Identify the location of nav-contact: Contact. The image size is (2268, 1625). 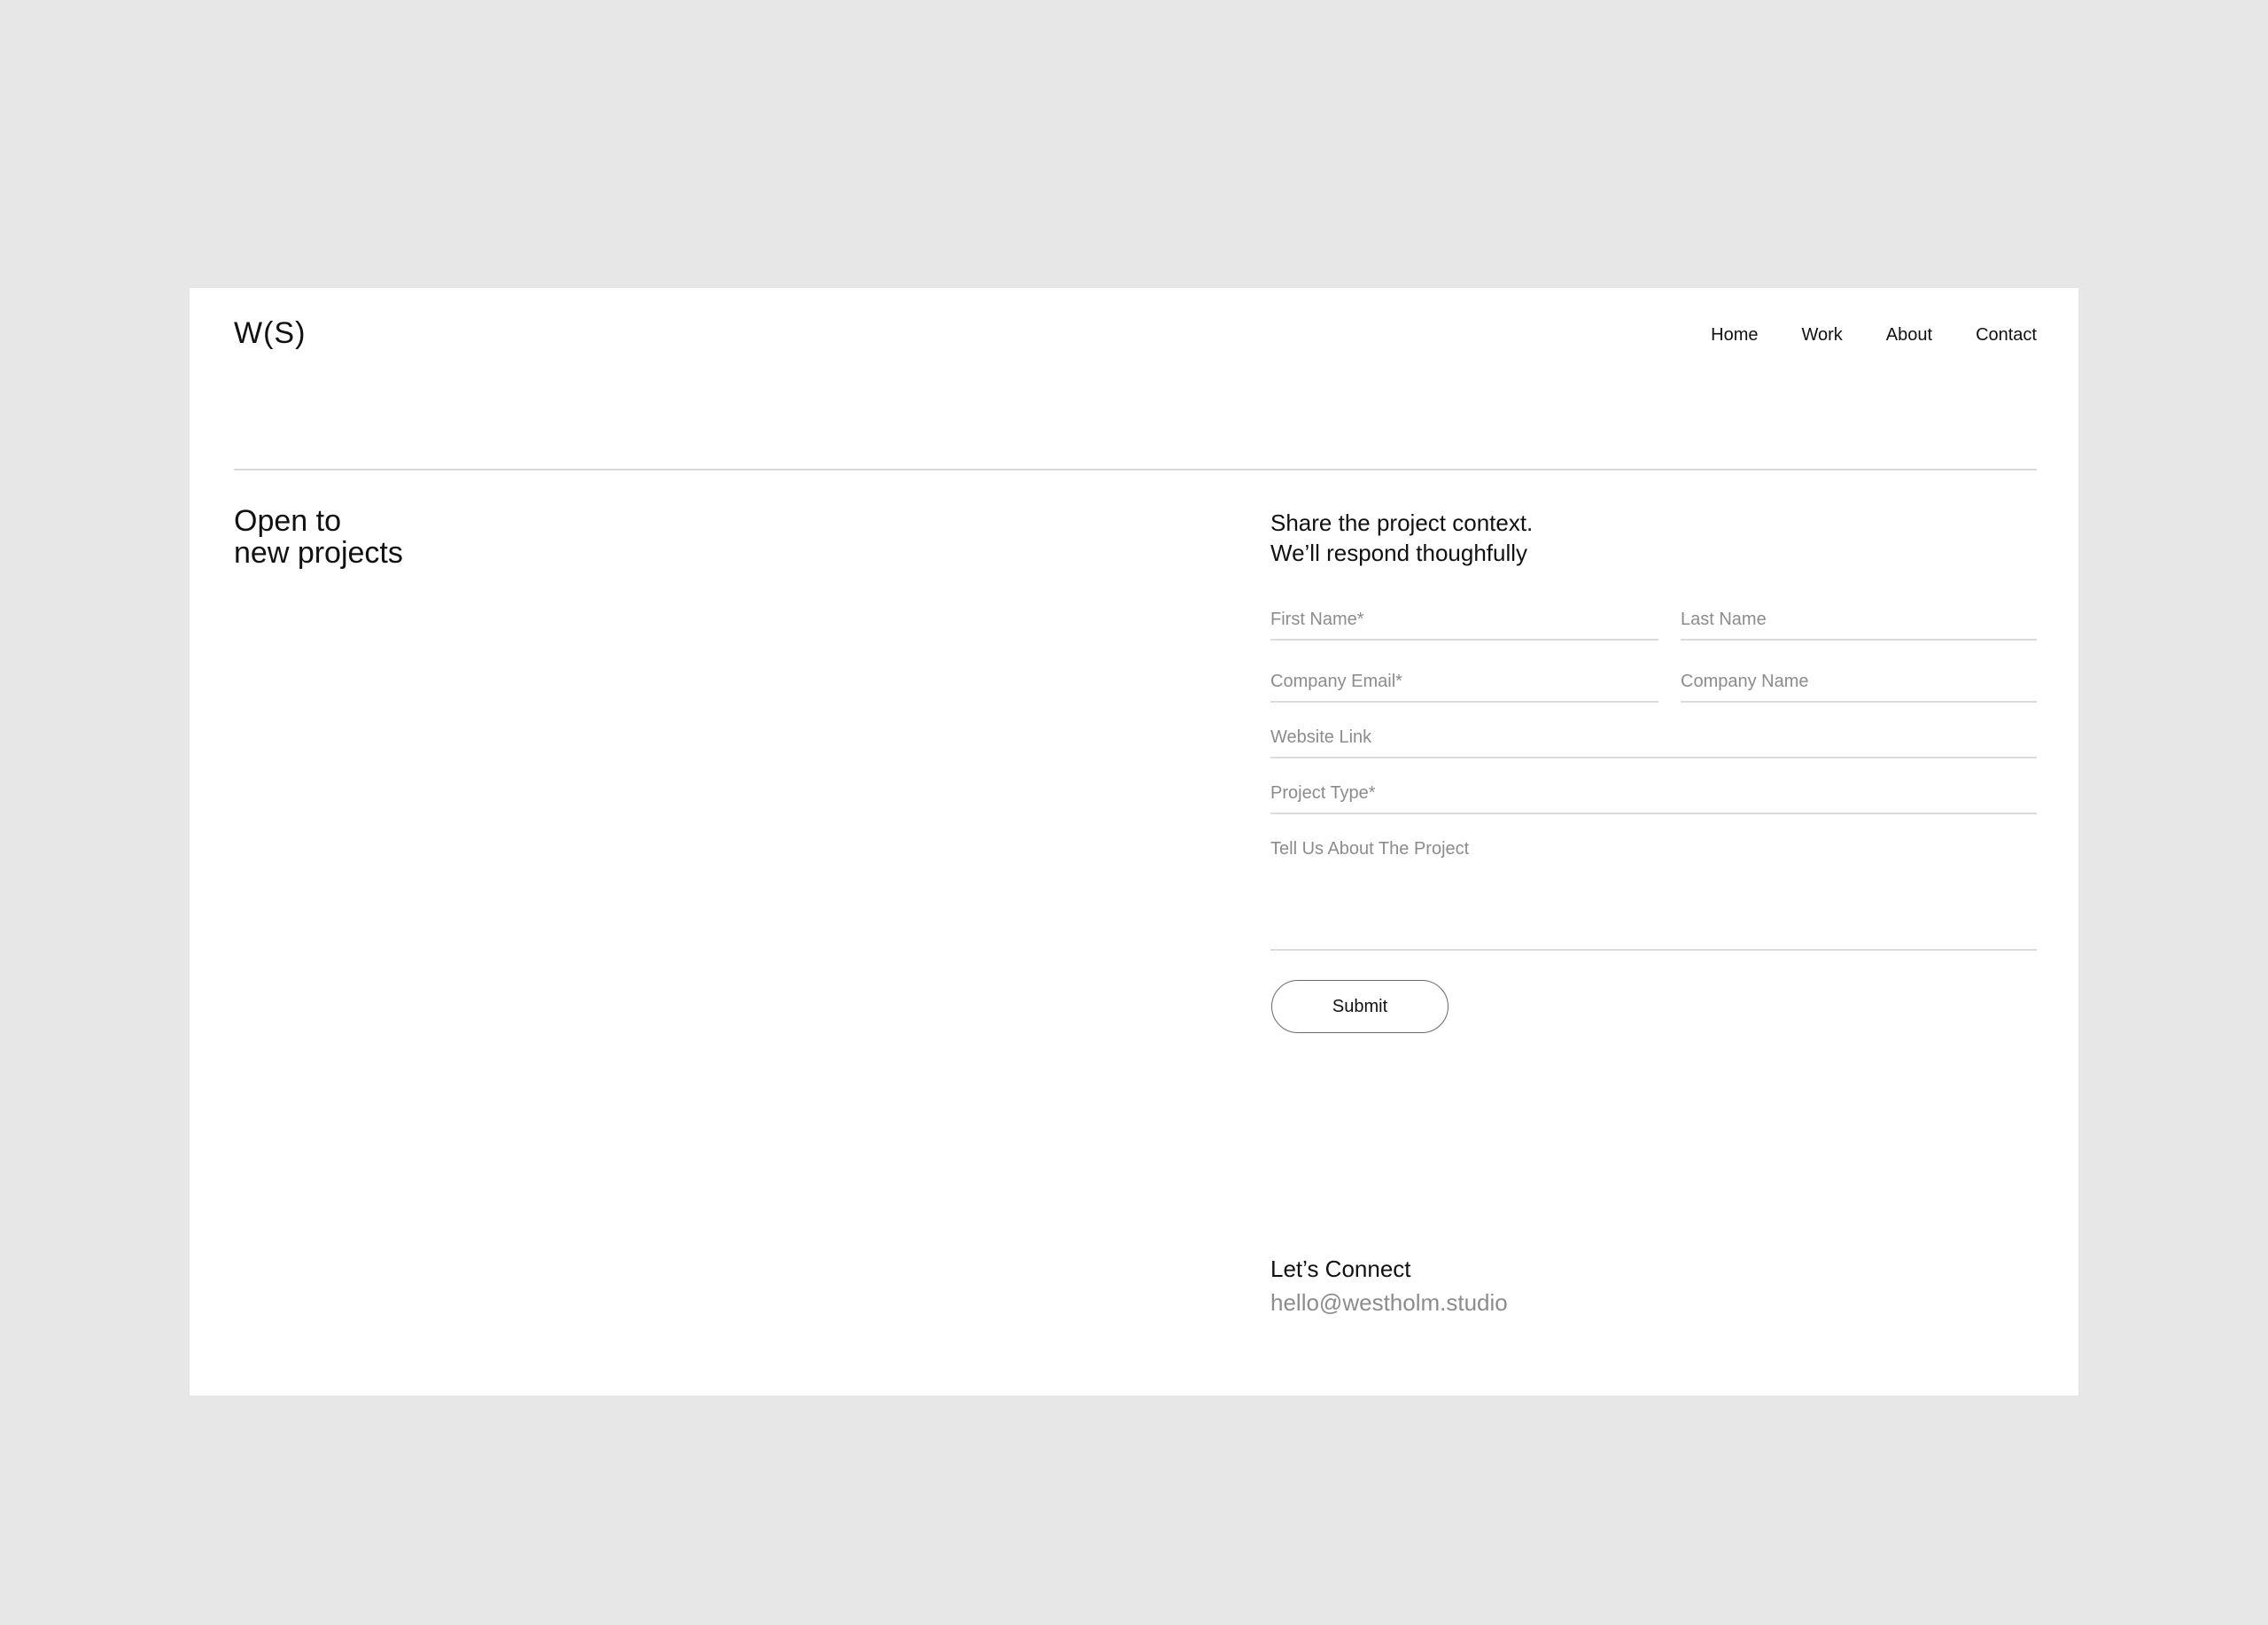
(2006, 335).